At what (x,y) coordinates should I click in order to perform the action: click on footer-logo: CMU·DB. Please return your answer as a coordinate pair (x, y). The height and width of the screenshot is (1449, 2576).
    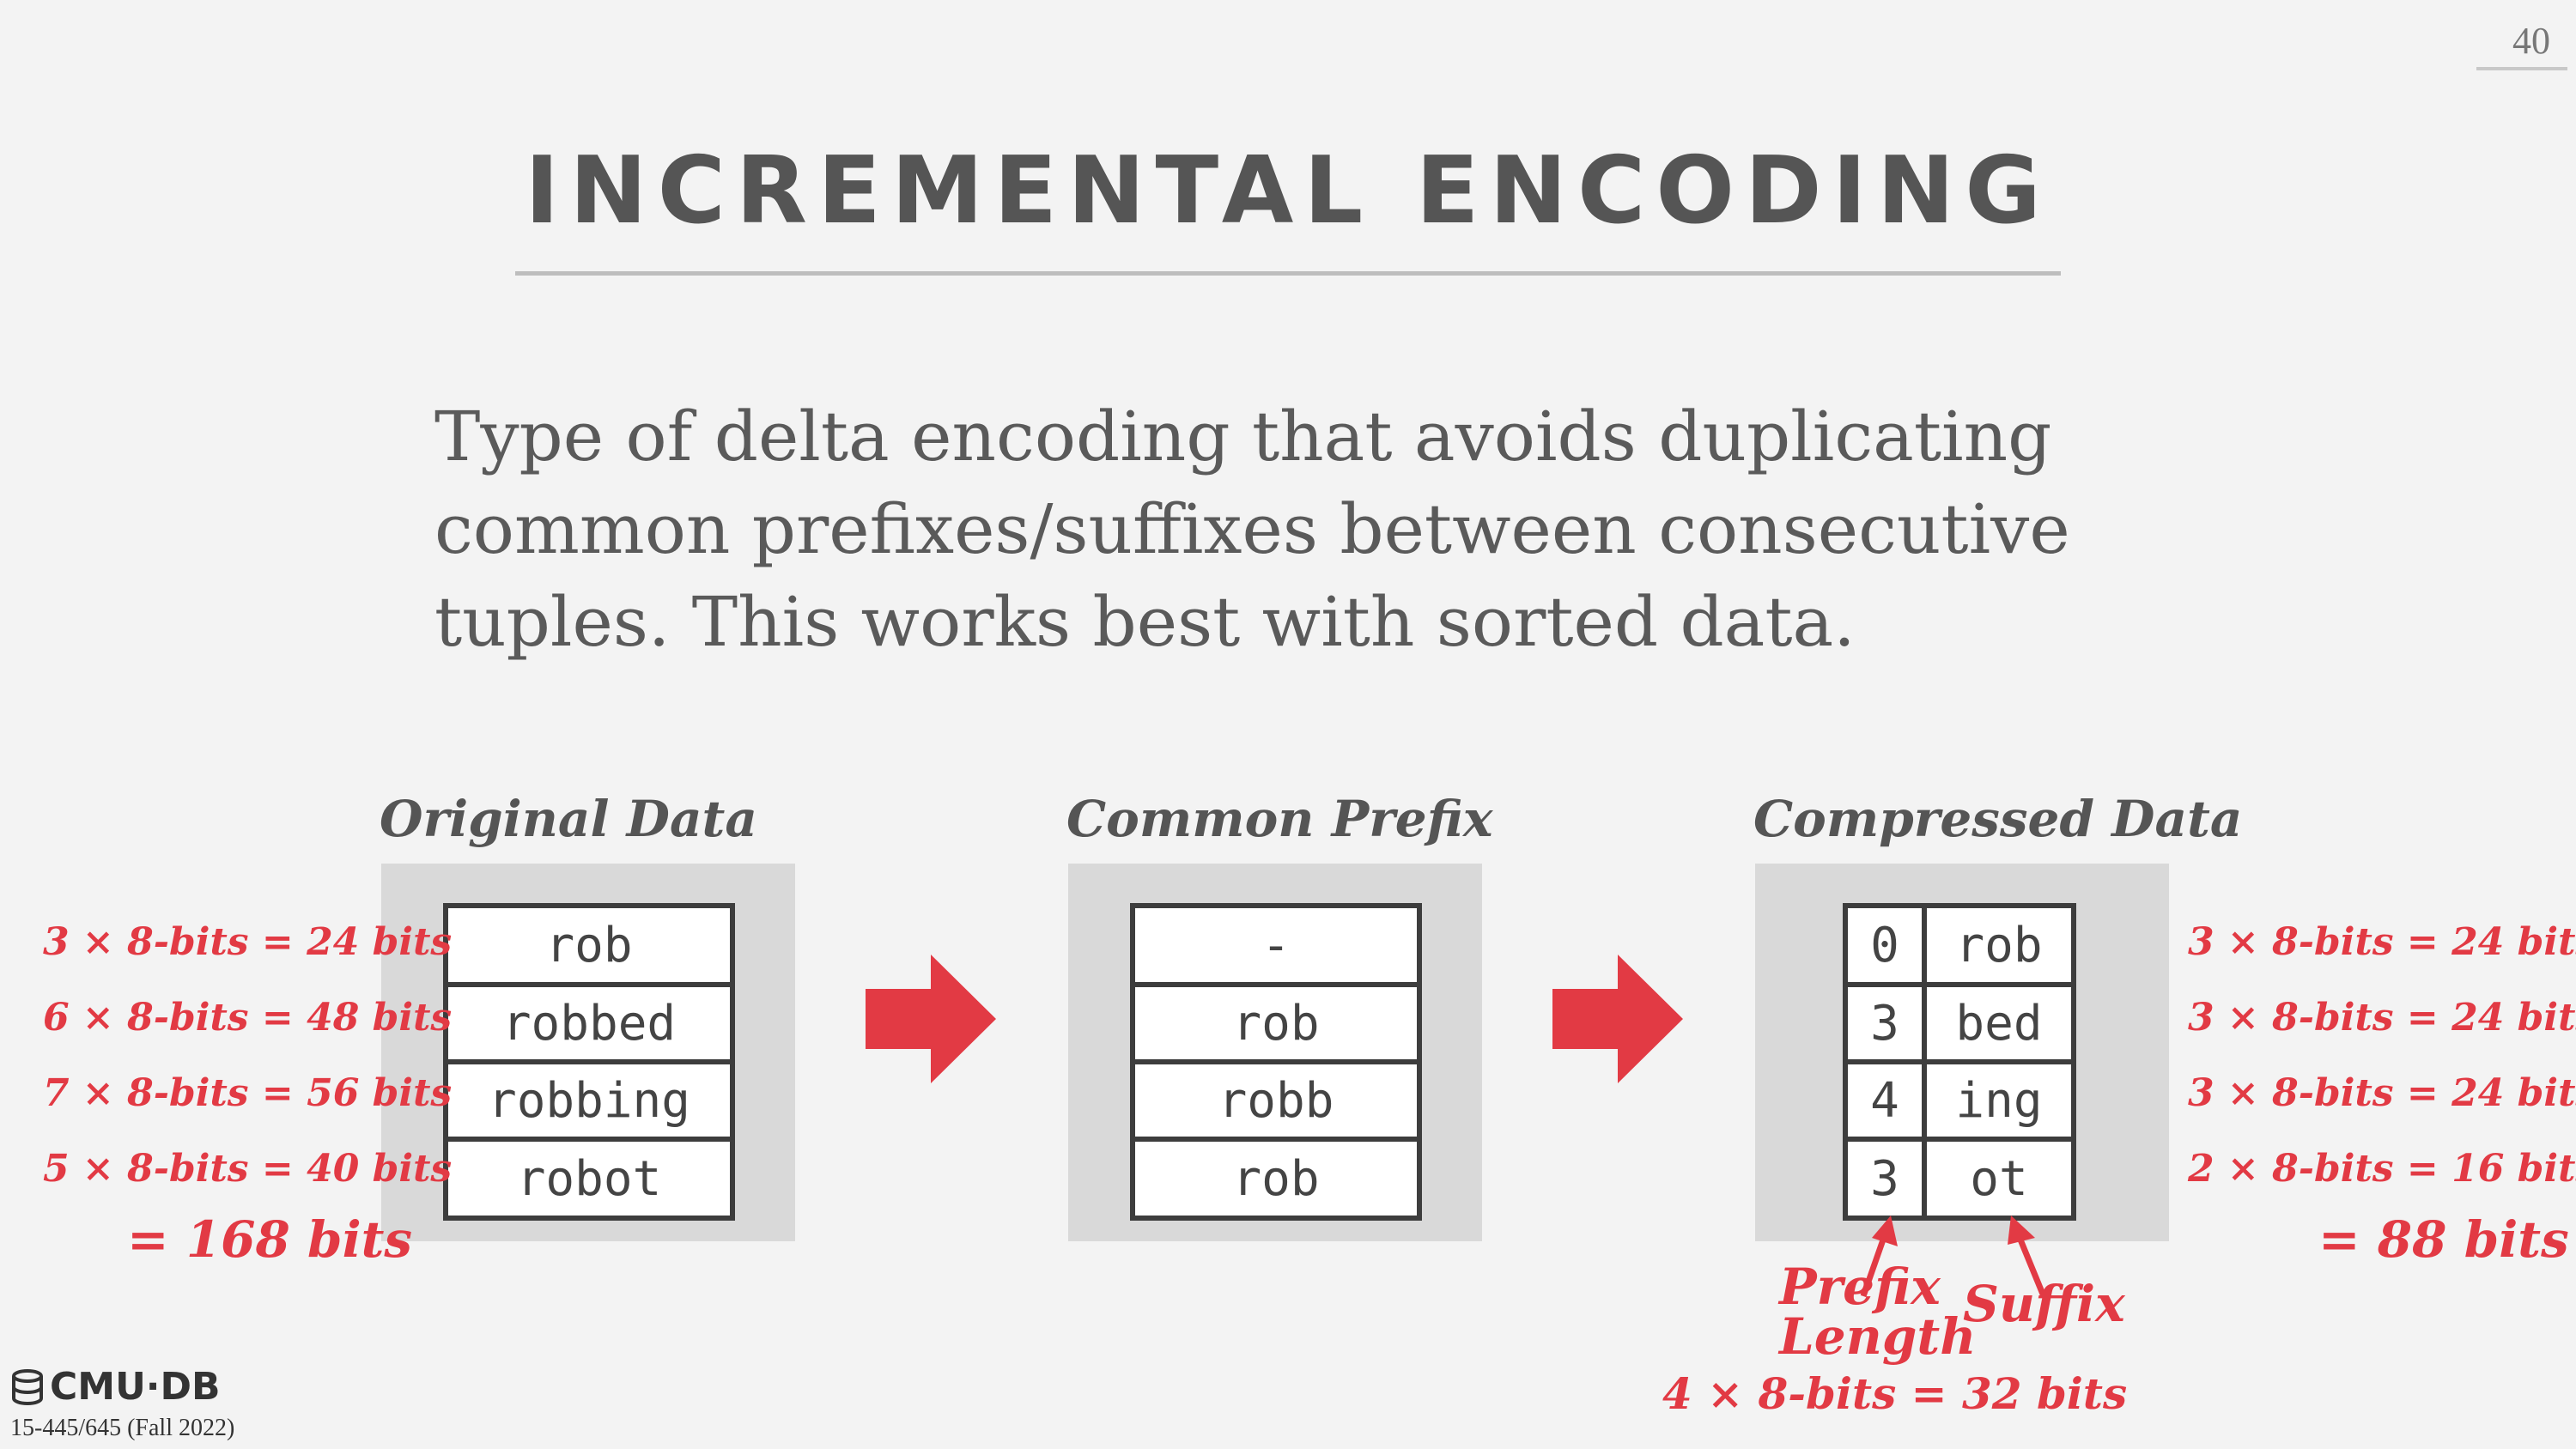
    Looking at the image, I should click on (116, 1387).